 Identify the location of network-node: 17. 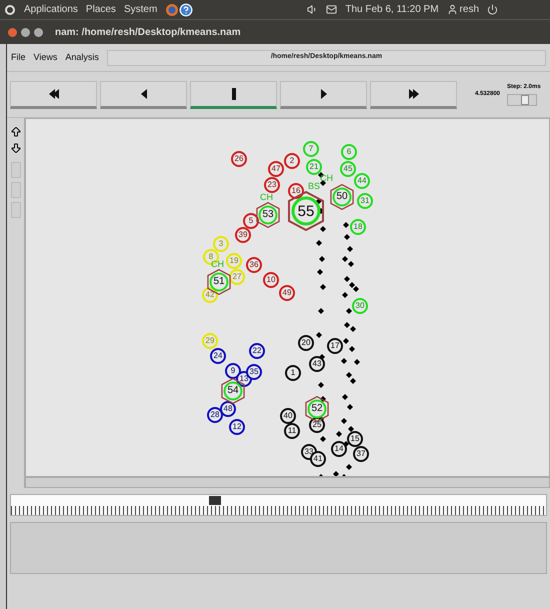
(335, 346).